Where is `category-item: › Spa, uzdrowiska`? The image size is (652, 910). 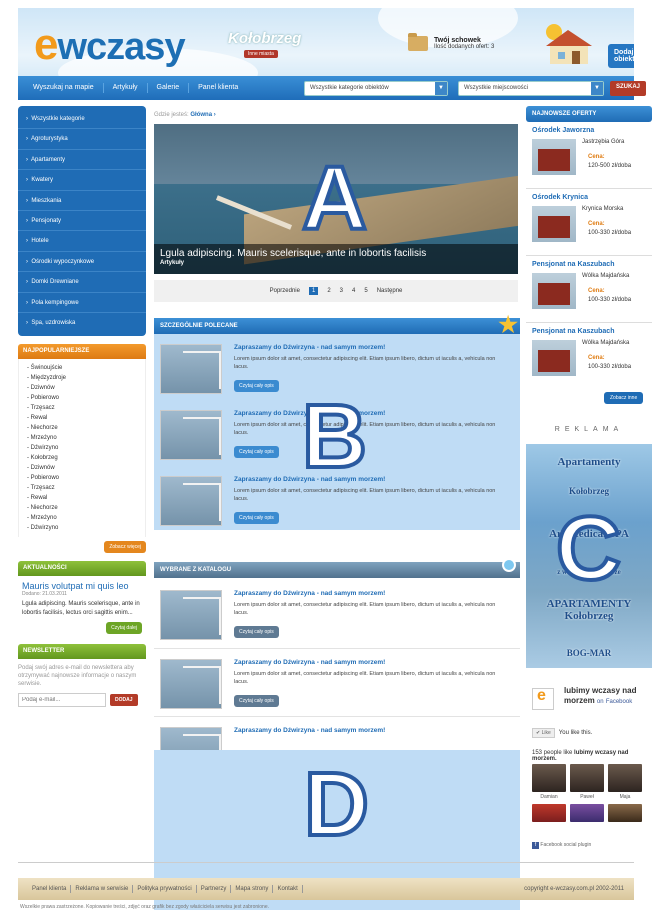 category-item: › Spa, uzdrowiska is located at coordinates (82, 323).